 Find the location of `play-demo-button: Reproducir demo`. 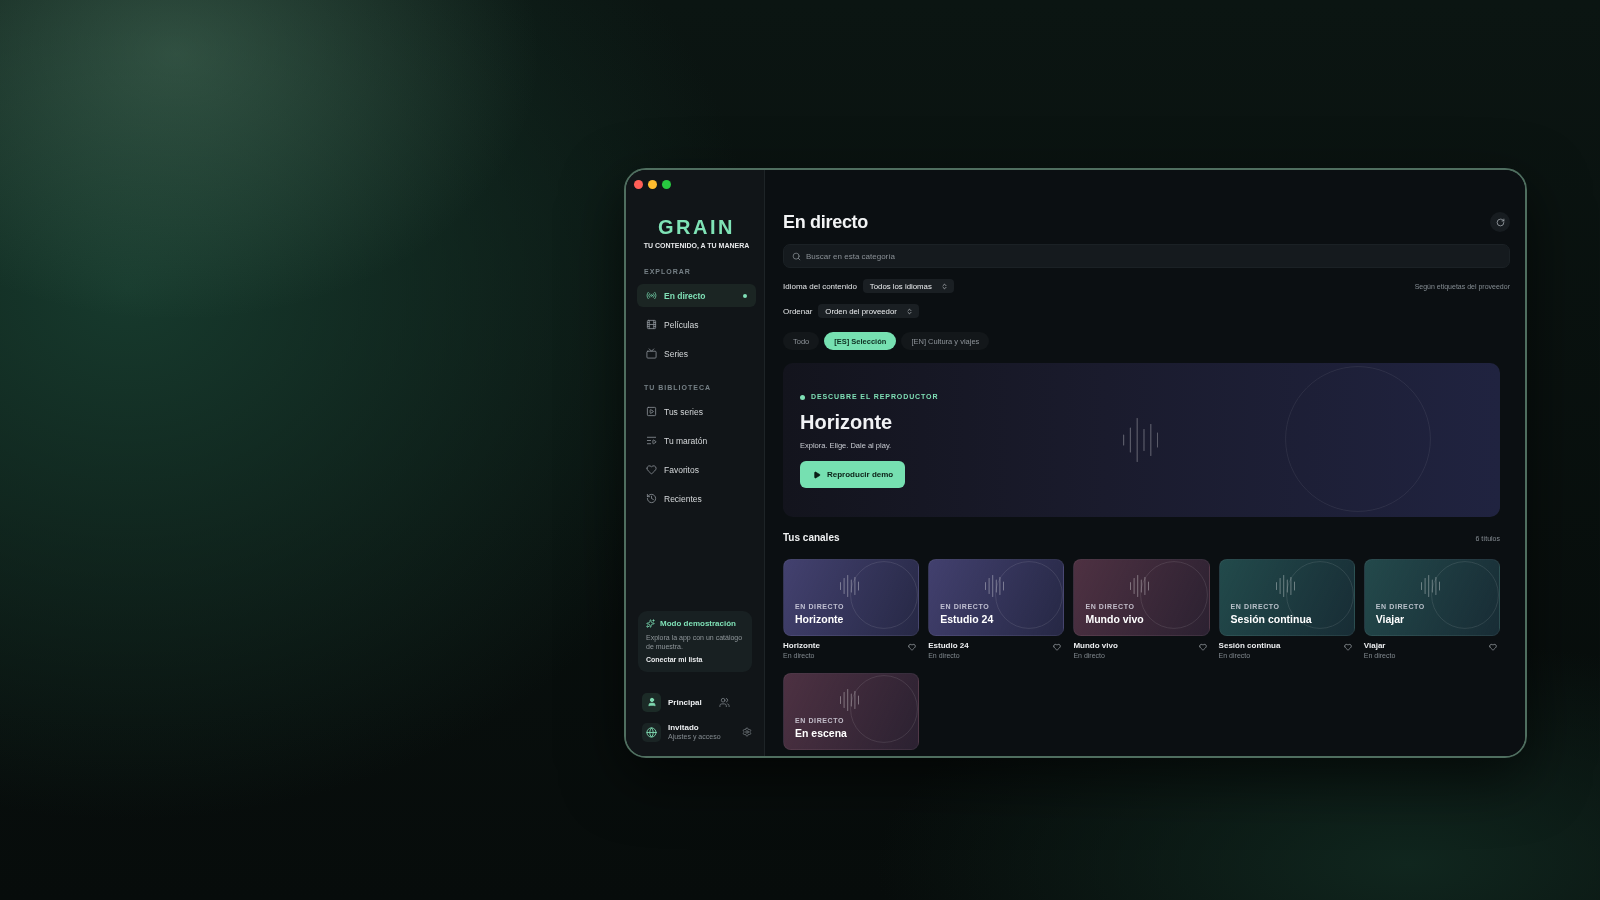

play-demo-button: Reproducir demo is located at coordinates (853, 474).